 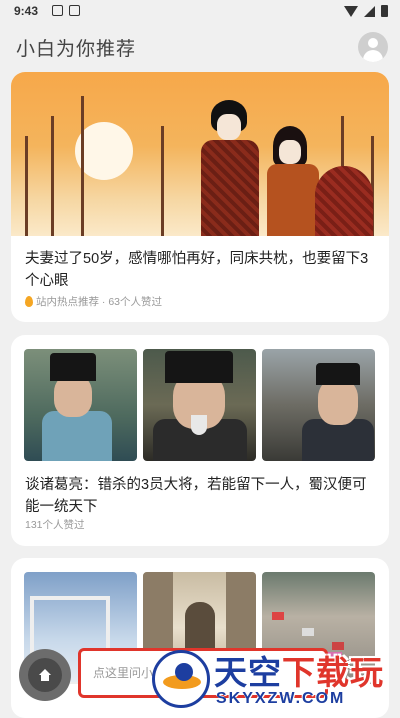 What do you see at coordinates (200, 11) in the screenshot?
I see `status-bar: 9:43` at bounding box center [200, 11].